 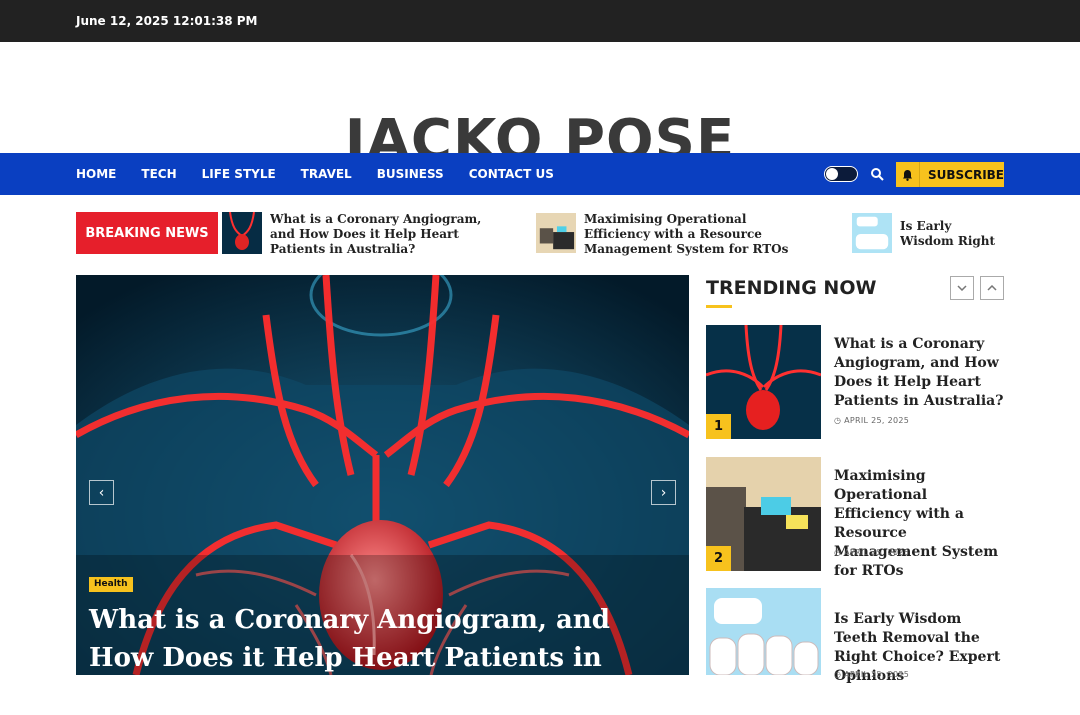 I want to click on trending-rank: 2, so click(x=718, y=558).